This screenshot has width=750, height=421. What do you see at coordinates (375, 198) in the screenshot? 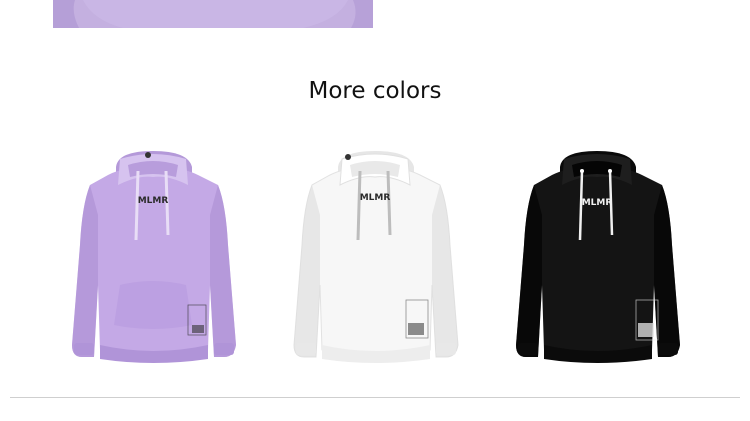
I see `white-logo-text: MLMR` at bounding box center [375, 198].